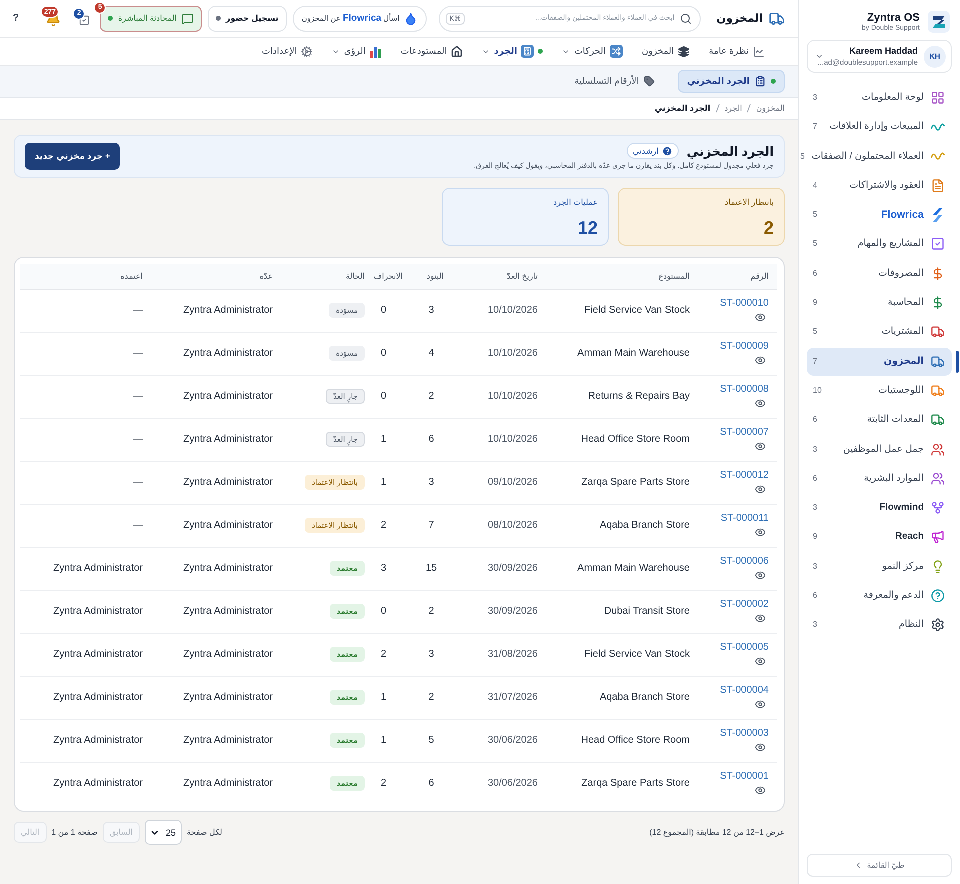  What do you see at coordinates (247, 19) in the screenshot?
I see `check-in-button: تسجيل حضور` at bounding box center [247, 19].